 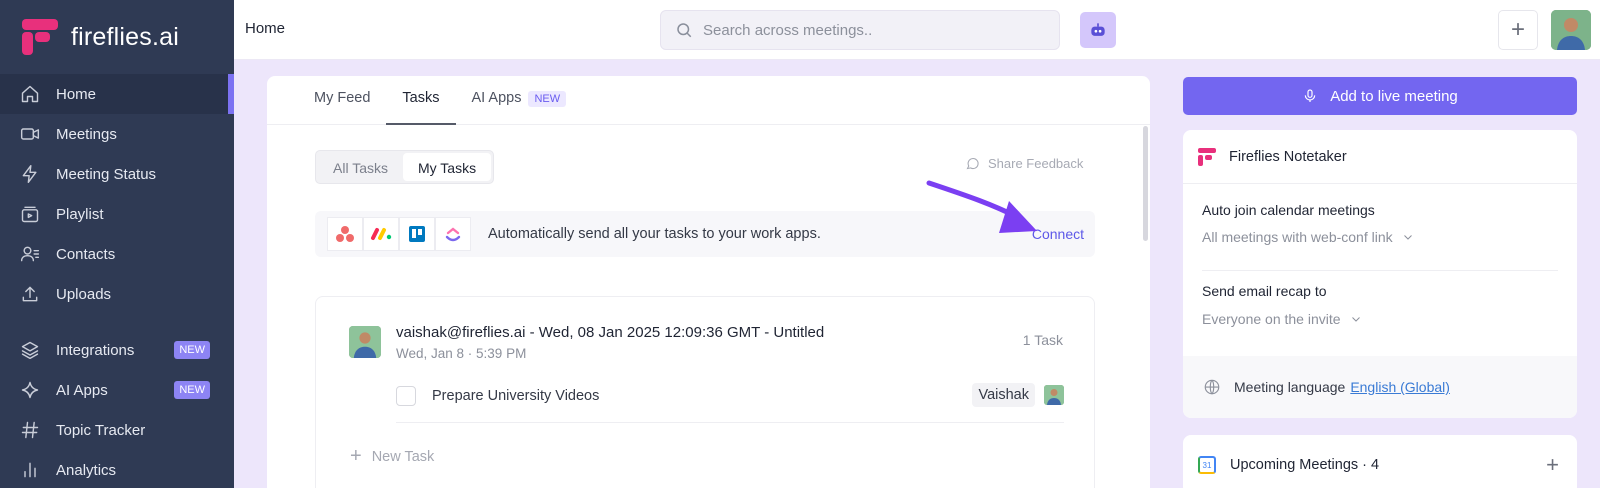 I want to click on sidebar-item-label: Analytics, so click(x=86, y=470).